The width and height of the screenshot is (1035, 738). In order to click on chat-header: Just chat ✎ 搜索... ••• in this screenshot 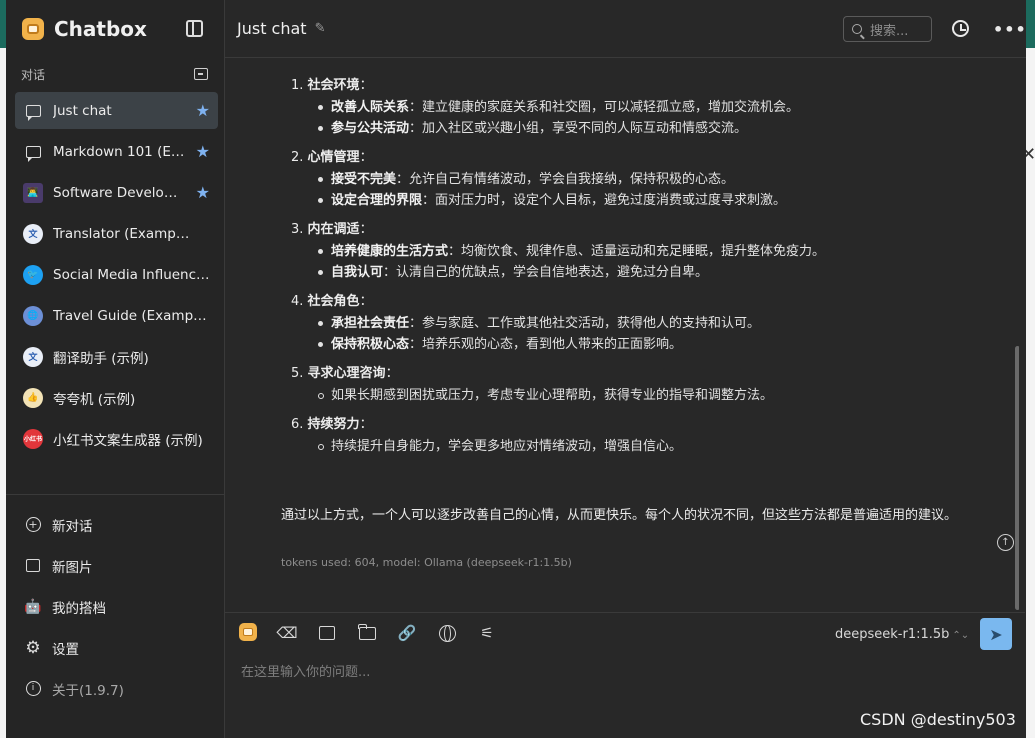, I will do `click(625, 29)`.